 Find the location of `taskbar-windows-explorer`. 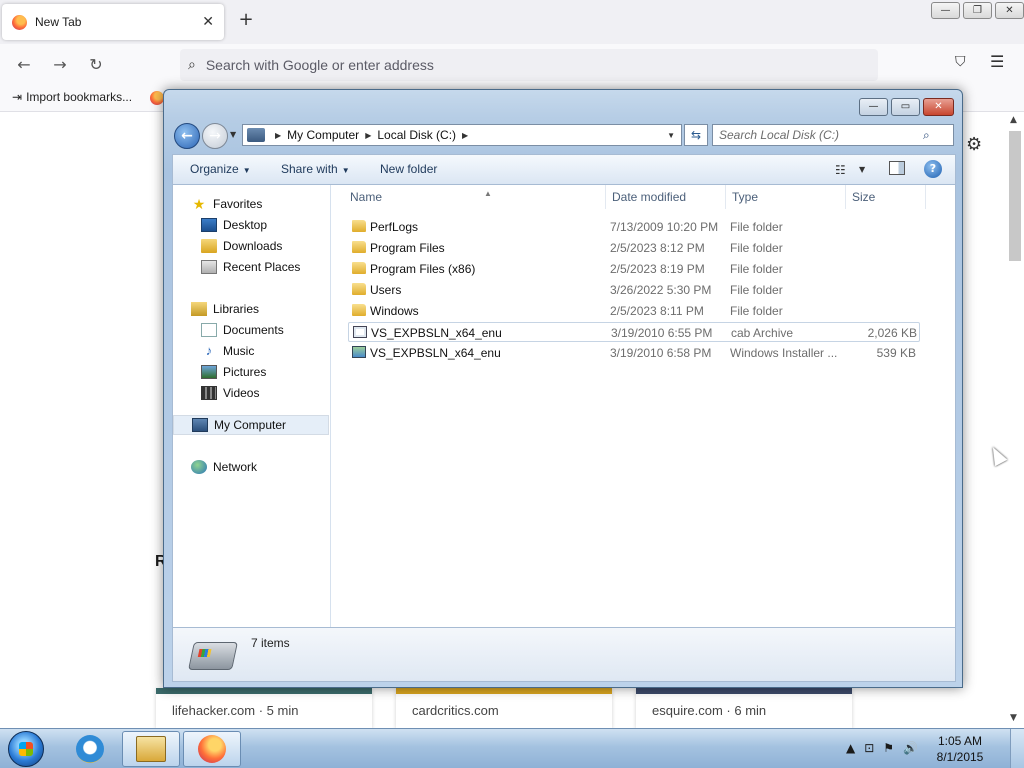

taskbar-windows-explorer is located at coordinates (151, 749).